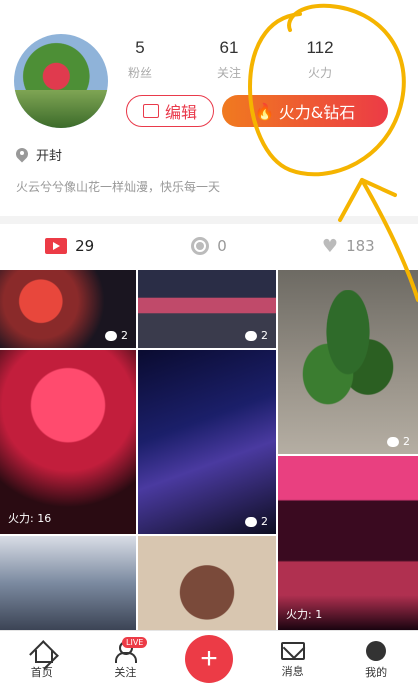  I want to click on nav-me-label: 我的, so click(376, 672).